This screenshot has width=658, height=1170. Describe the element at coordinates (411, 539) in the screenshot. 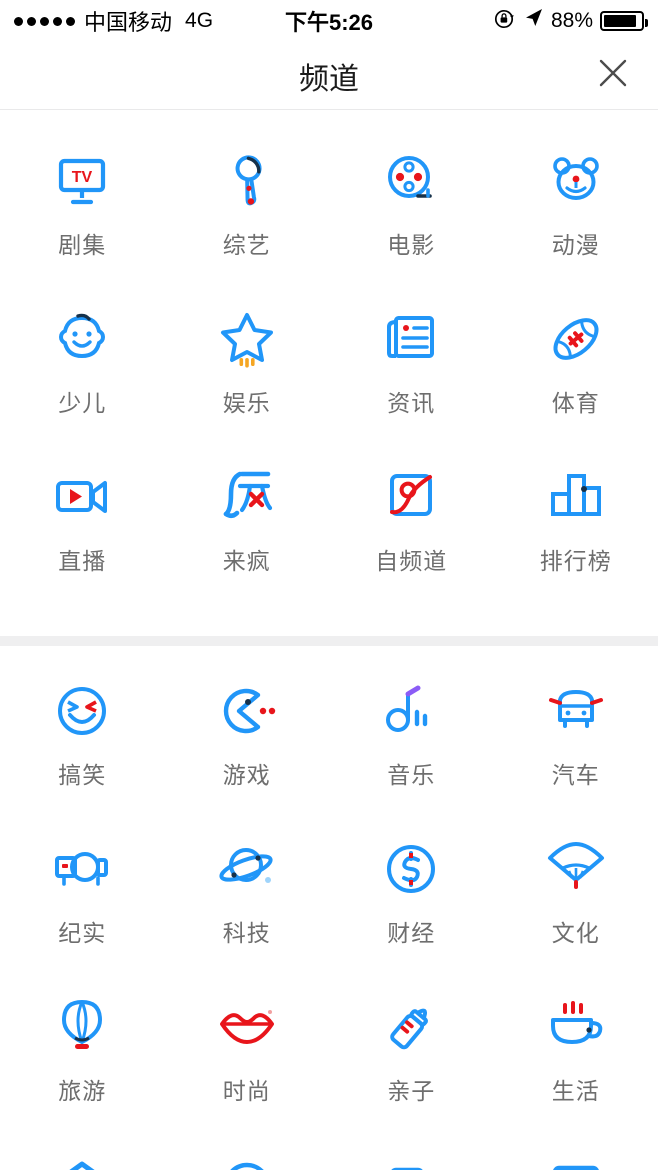

I see `channel-item-zipindao: 自频道` at that location.